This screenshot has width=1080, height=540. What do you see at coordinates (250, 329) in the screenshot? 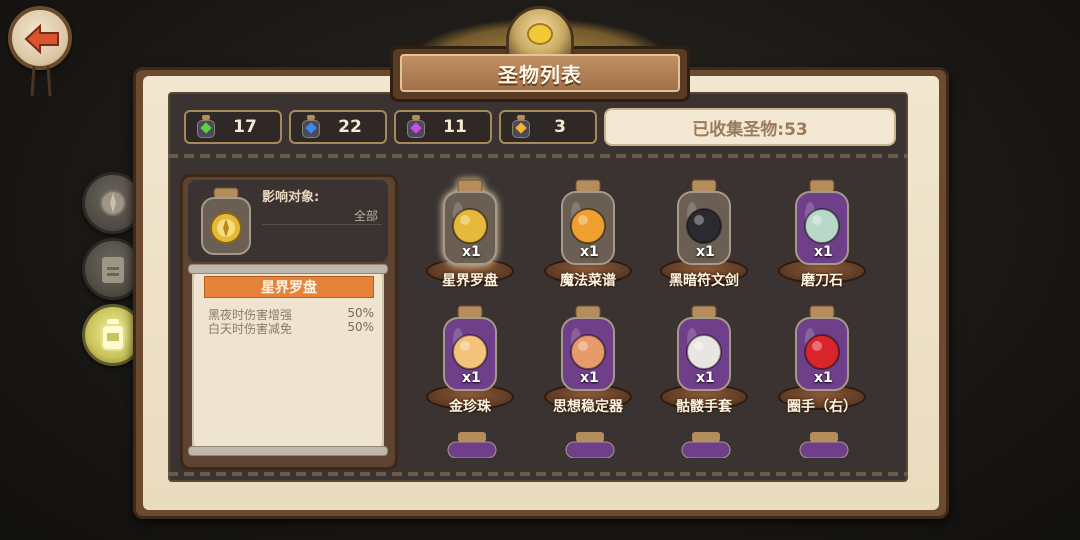
I see `stat-label: 白天时伤害减免` at bounding box center [250, 329].